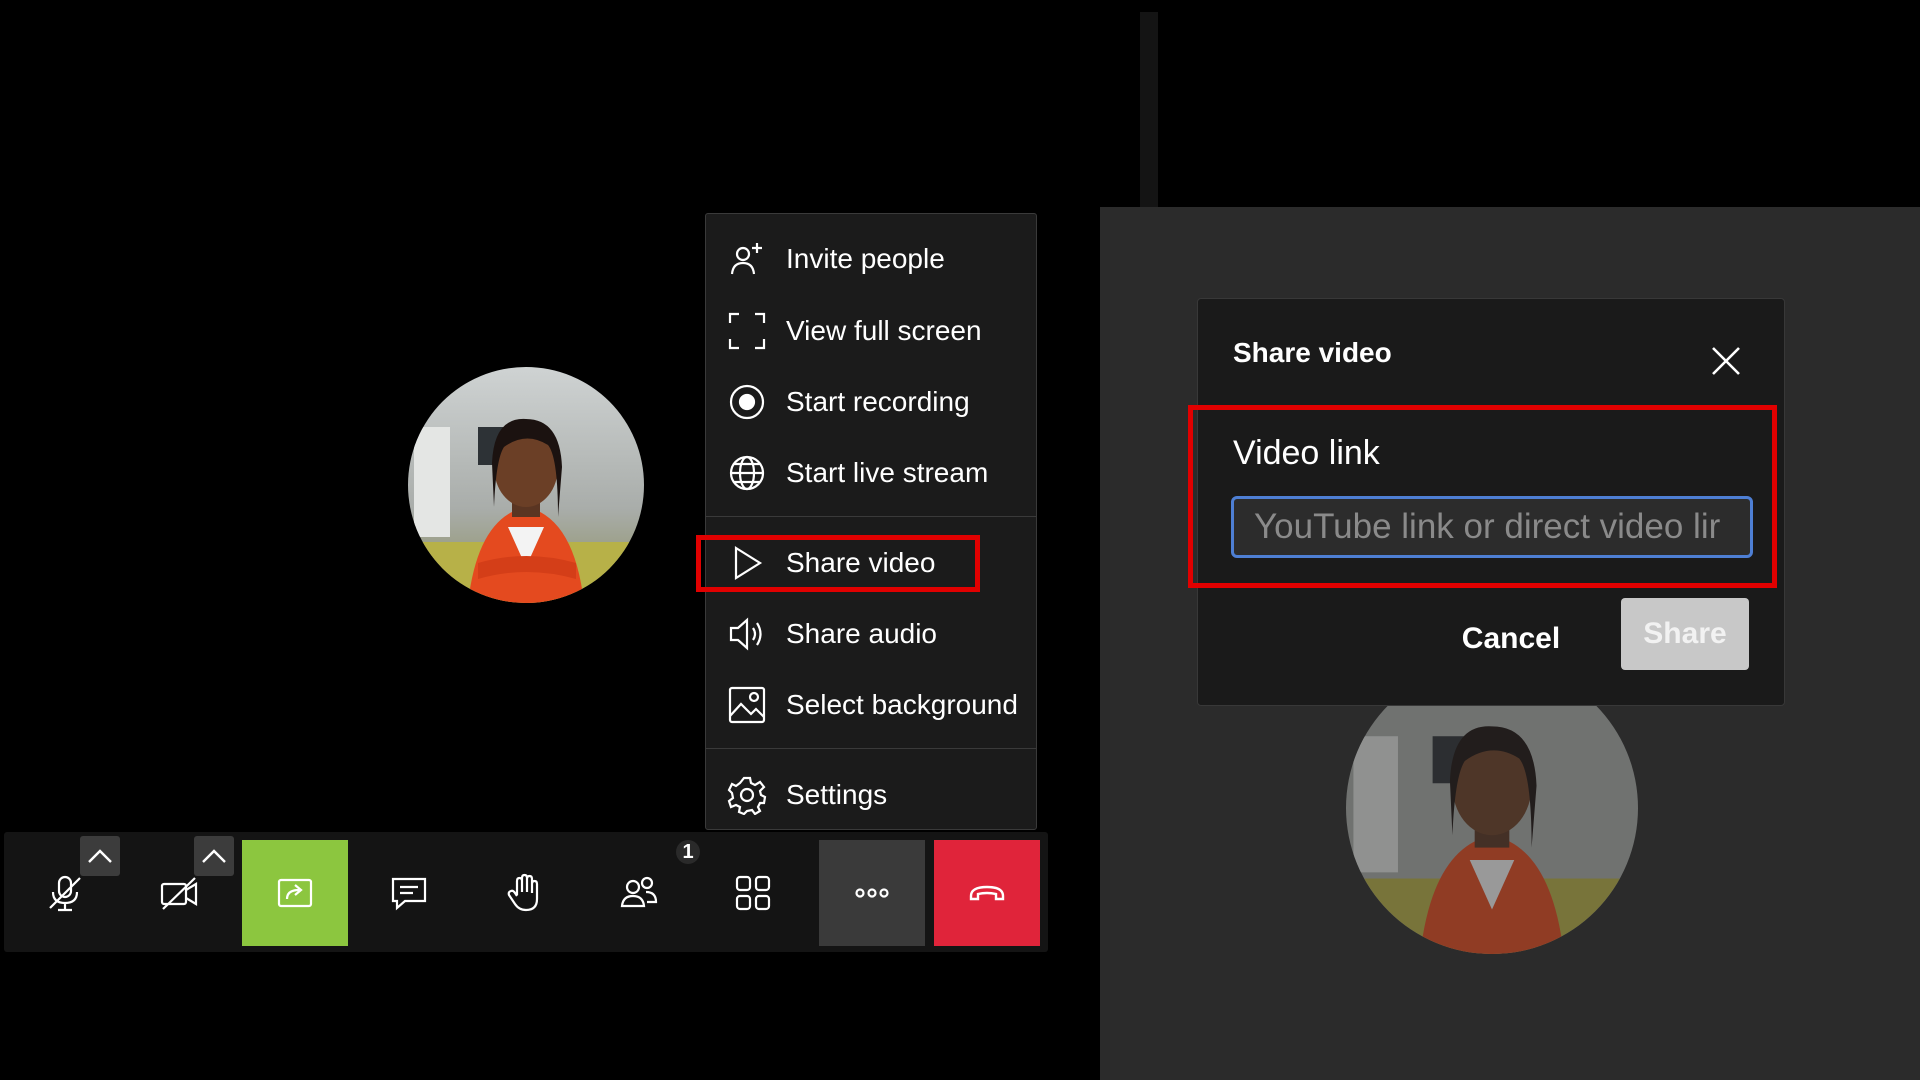  I want to click on participants-count-badge: 1, so click(688, 852).